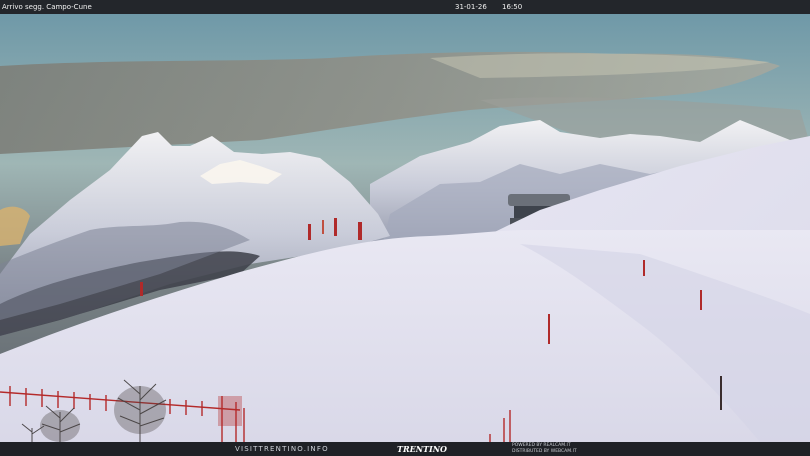  I want to click on tree-crown, so click(140, 410).